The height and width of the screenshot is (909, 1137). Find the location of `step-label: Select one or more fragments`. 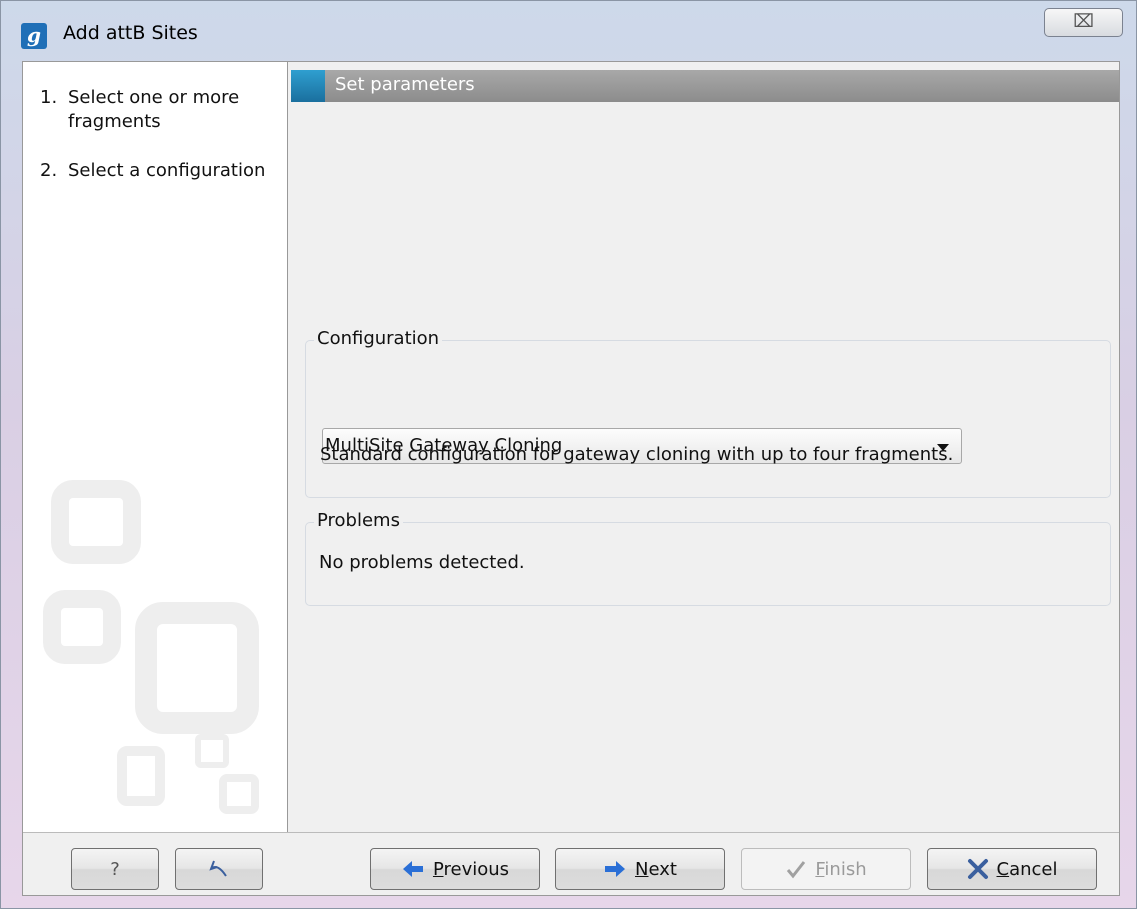

step-label: Select one or more fragments is located at coordinates (154, 109).